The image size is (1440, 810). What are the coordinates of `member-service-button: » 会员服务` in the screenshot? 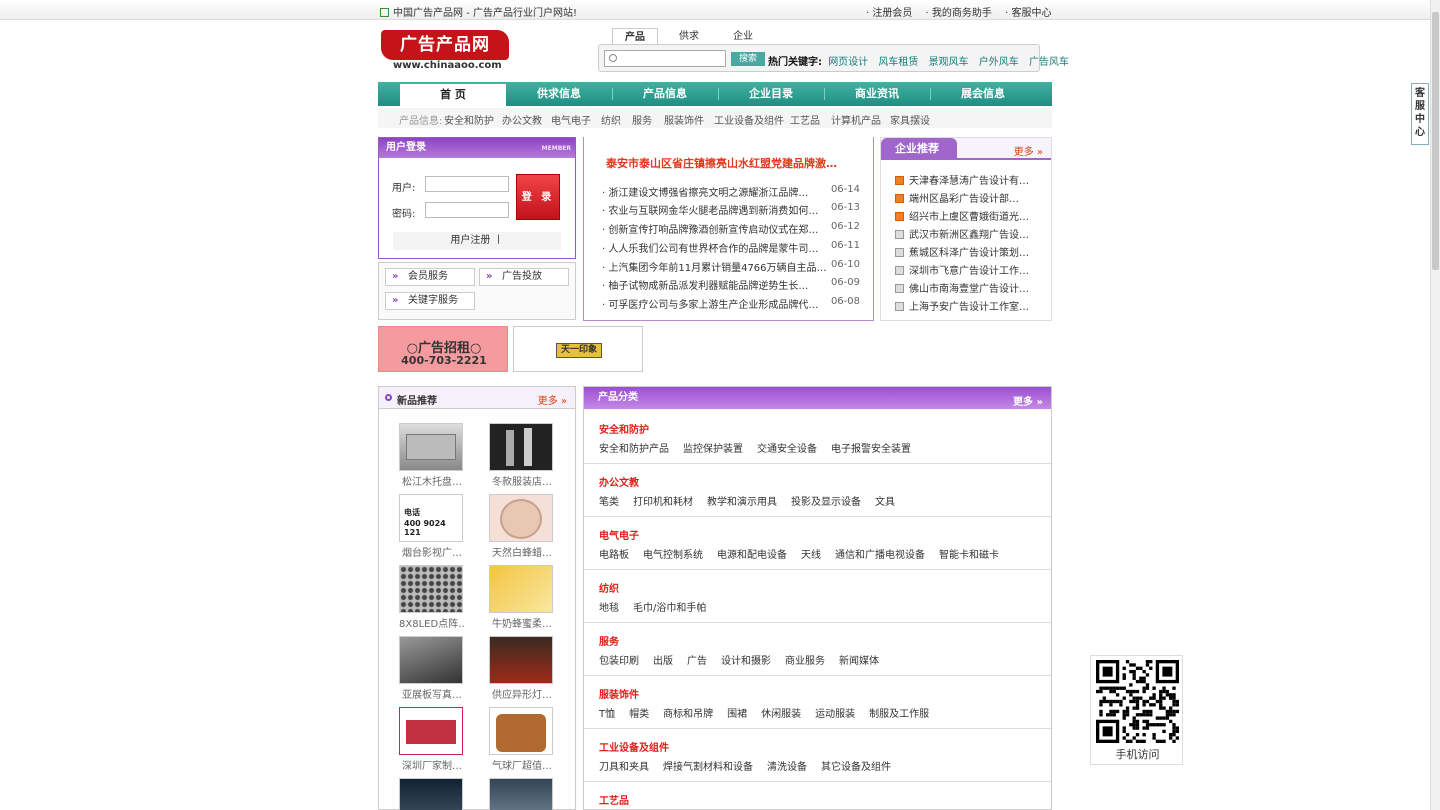 It's located at (430, 277).